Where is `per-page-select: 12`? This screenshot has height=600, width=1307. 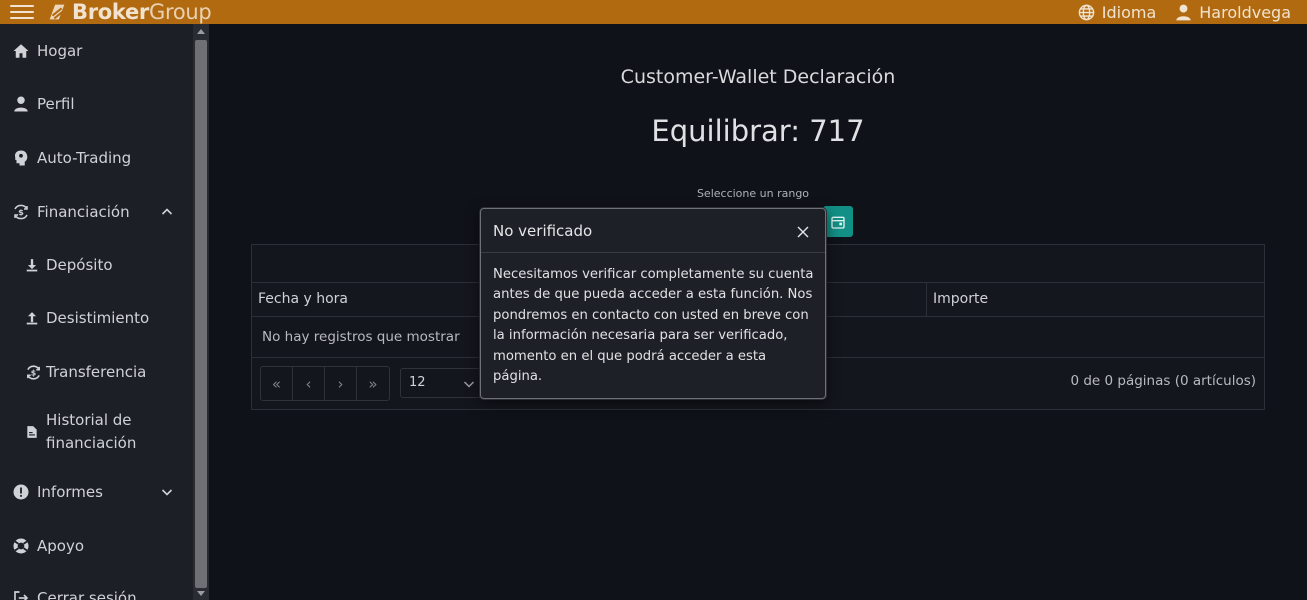
per-page-select: 12 is located at coordinates (442, 383).